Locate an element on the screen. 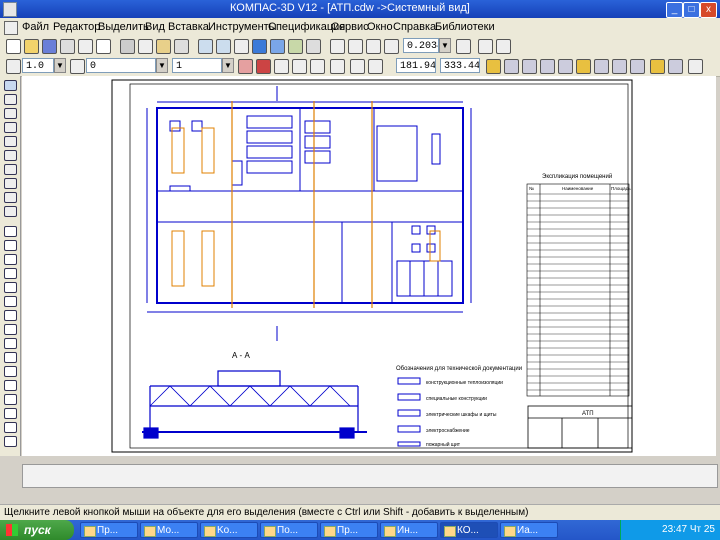  line-style-field: 1.0 is located at coordinates (38, 65).